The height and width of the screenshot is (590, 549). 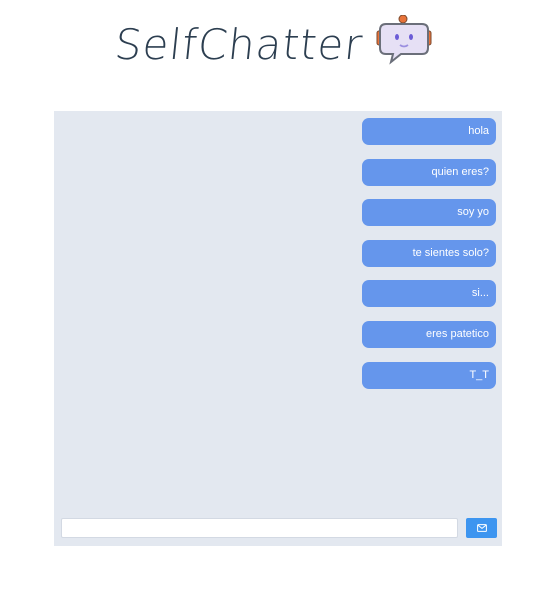 What do you see at coordinates (429, 213) in the screenshot?
I see `message-bubble: soy yo` at bounding box center [429, 213].